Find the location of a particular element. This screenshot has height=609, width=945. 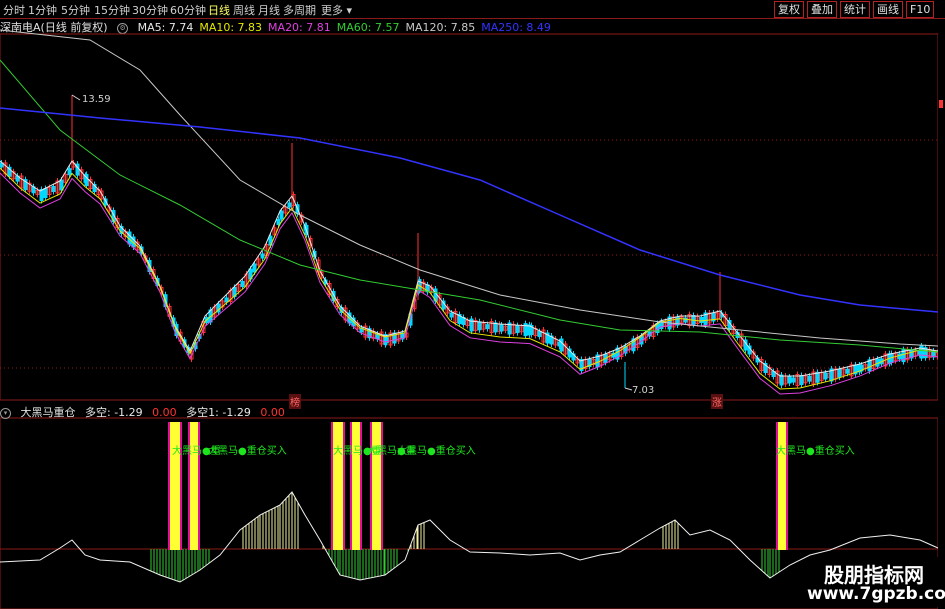

duokong-label: 多空: -1.29 is located at coordinates (114, 412).